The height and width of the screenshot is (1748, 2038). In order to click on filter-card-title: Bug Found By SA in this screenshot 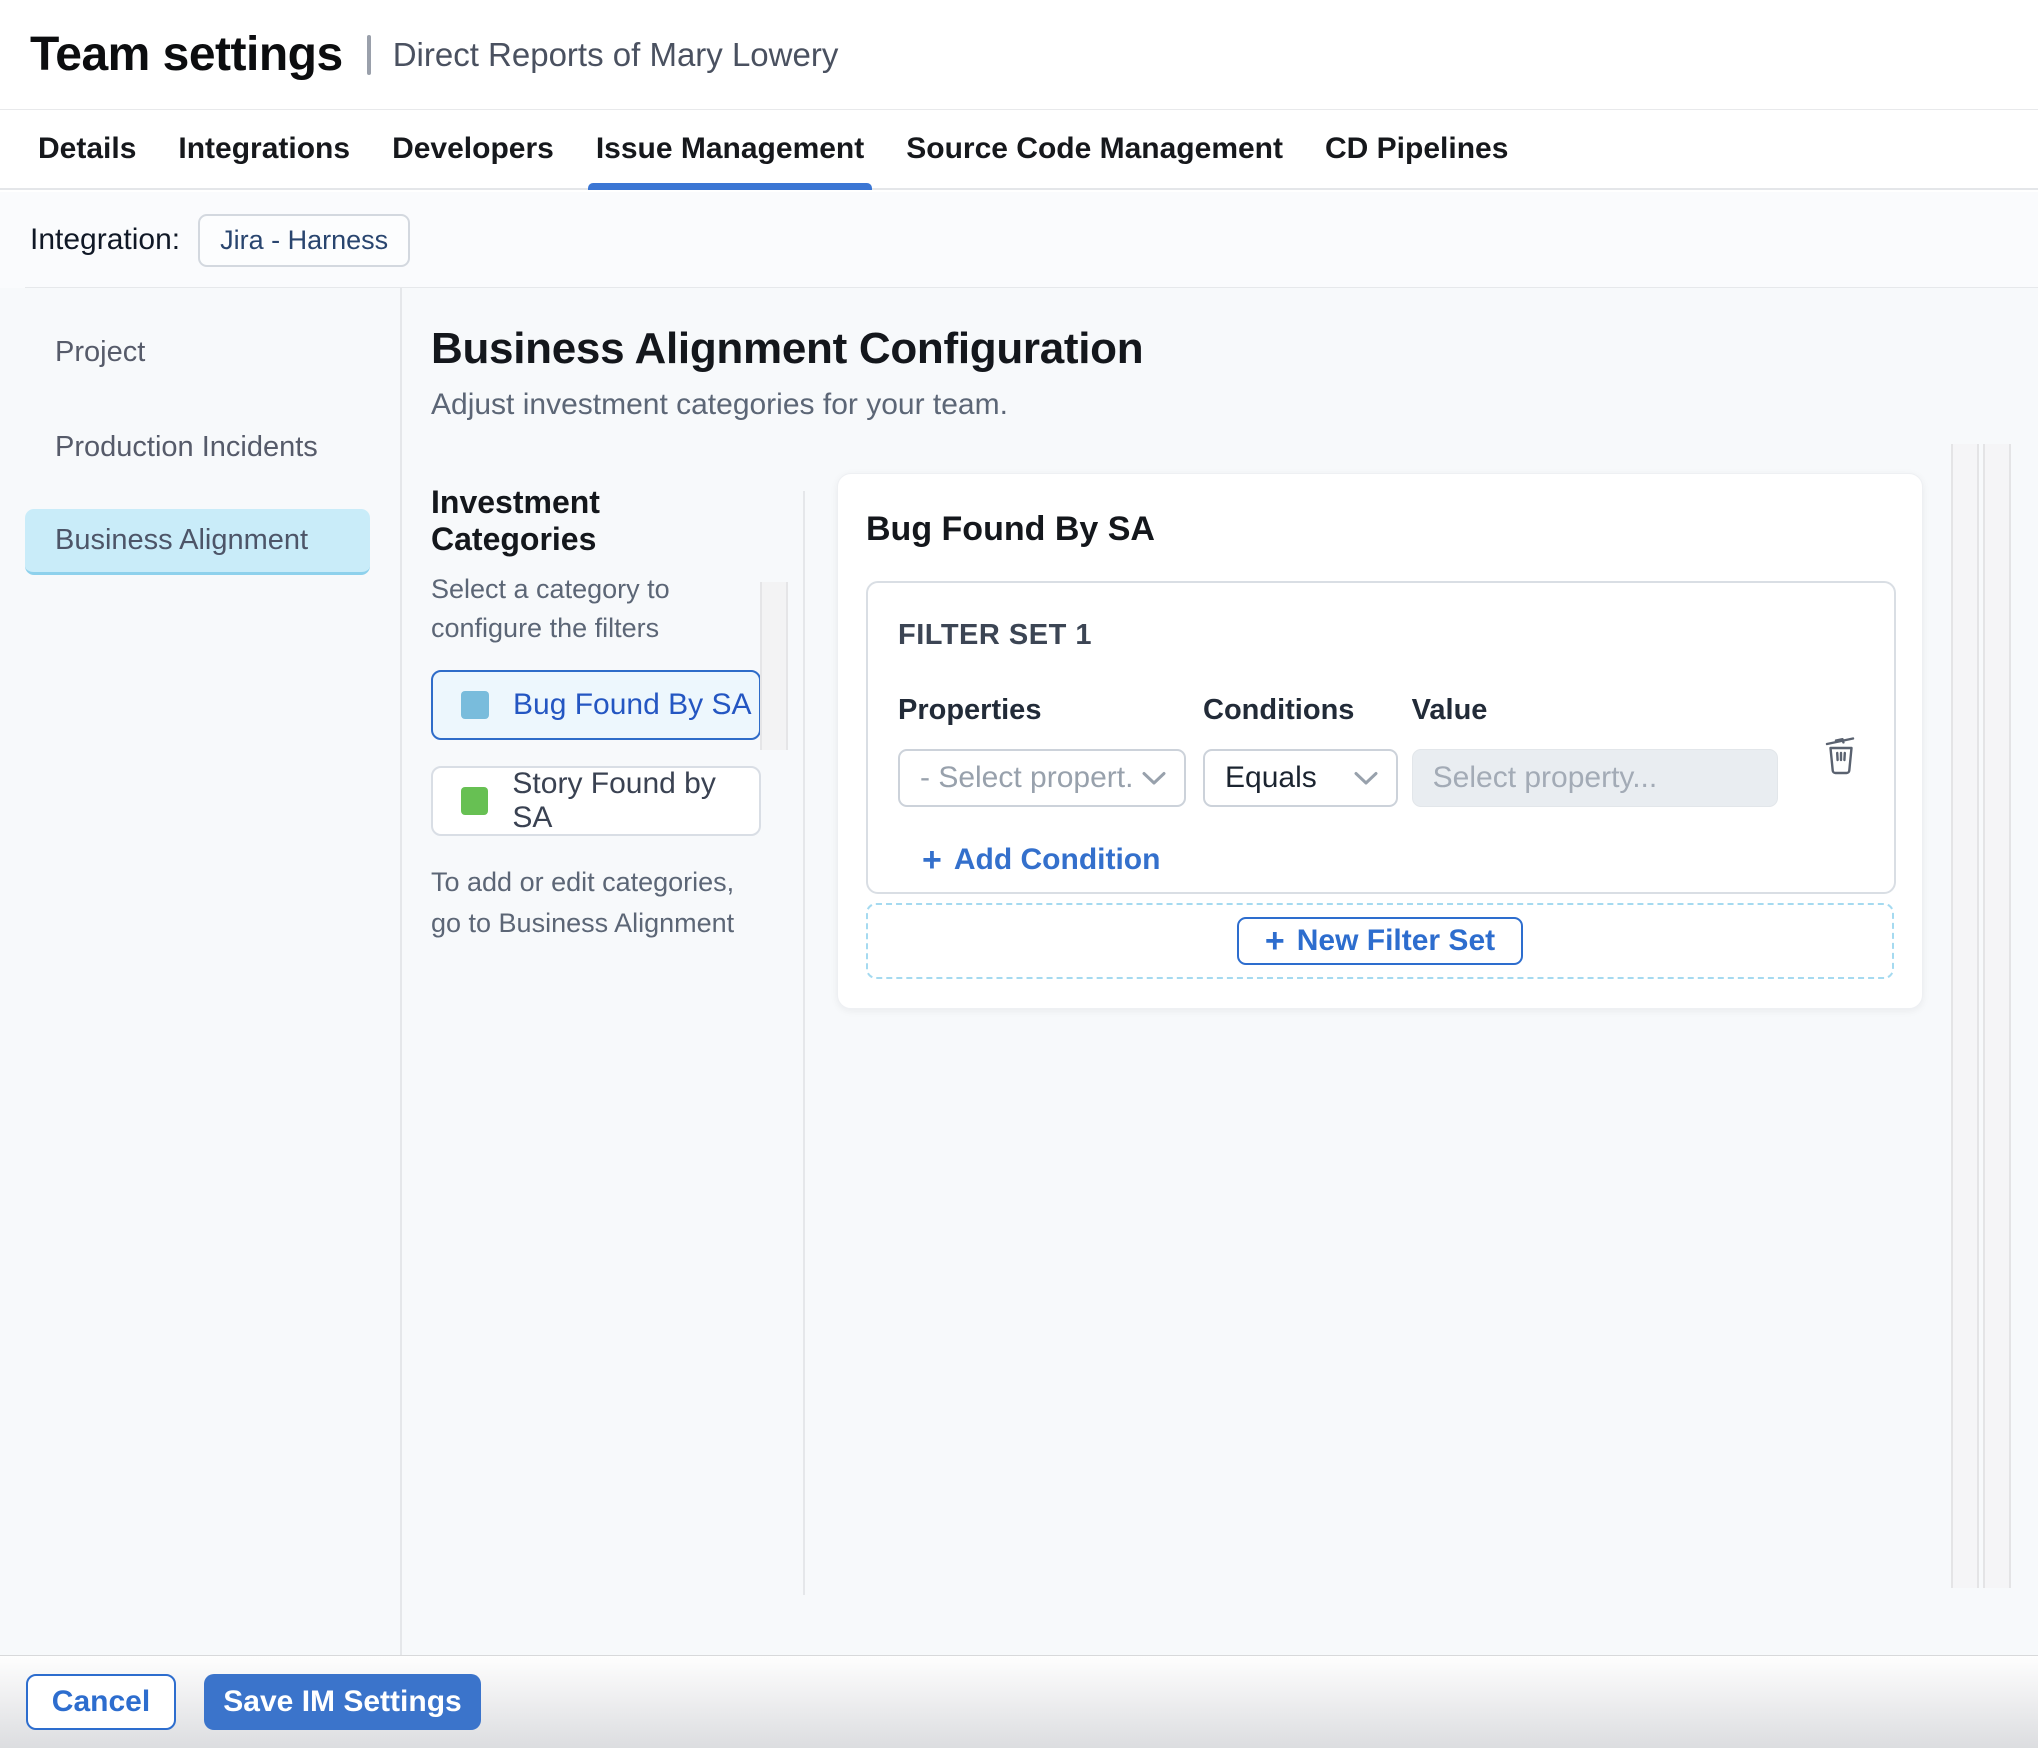, I will do `click(1010, 529)`.